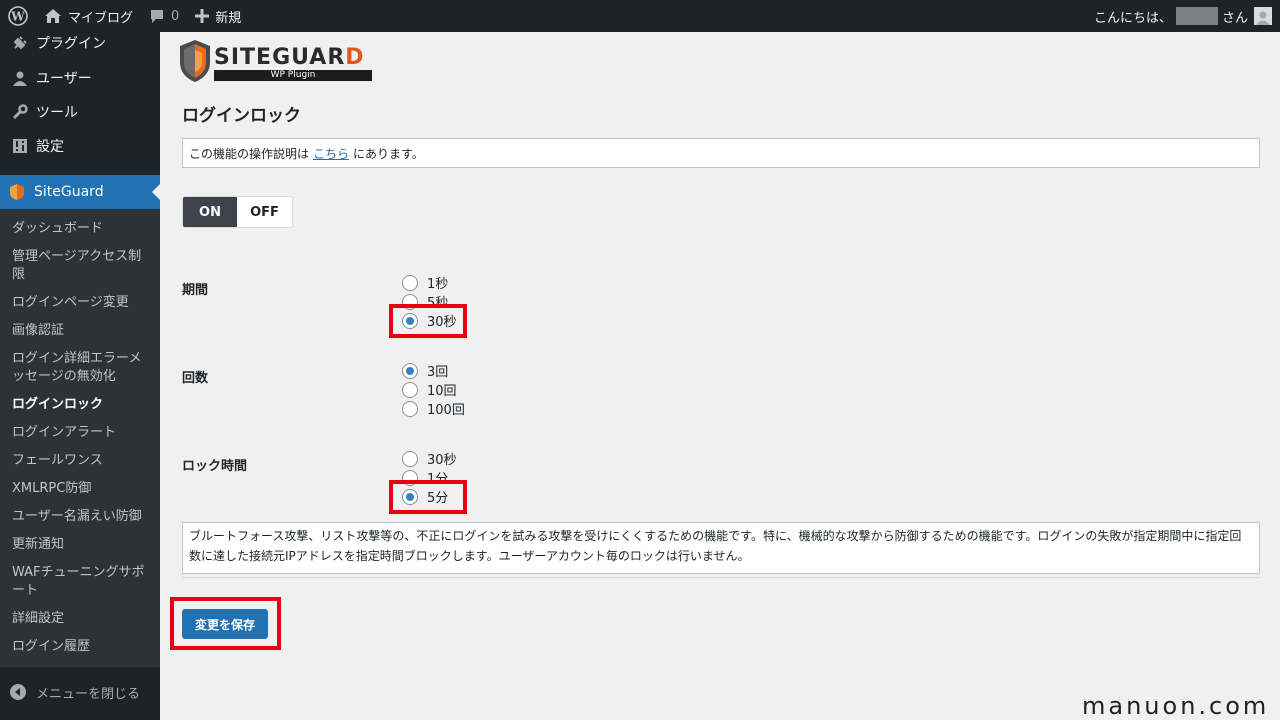 The width and height of the screenshot is (1280, 720). Describe the element at coordinates (80, 517) in the screenshot. I see `submenu-item-username-protect: ユーザー名漏えい防御` at that location.